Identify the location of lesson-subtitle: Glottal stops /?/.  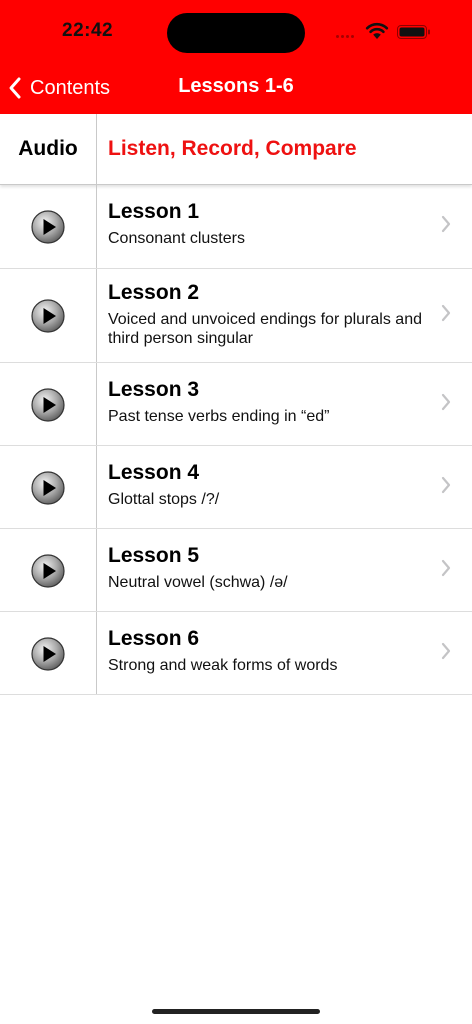
(164, 499).